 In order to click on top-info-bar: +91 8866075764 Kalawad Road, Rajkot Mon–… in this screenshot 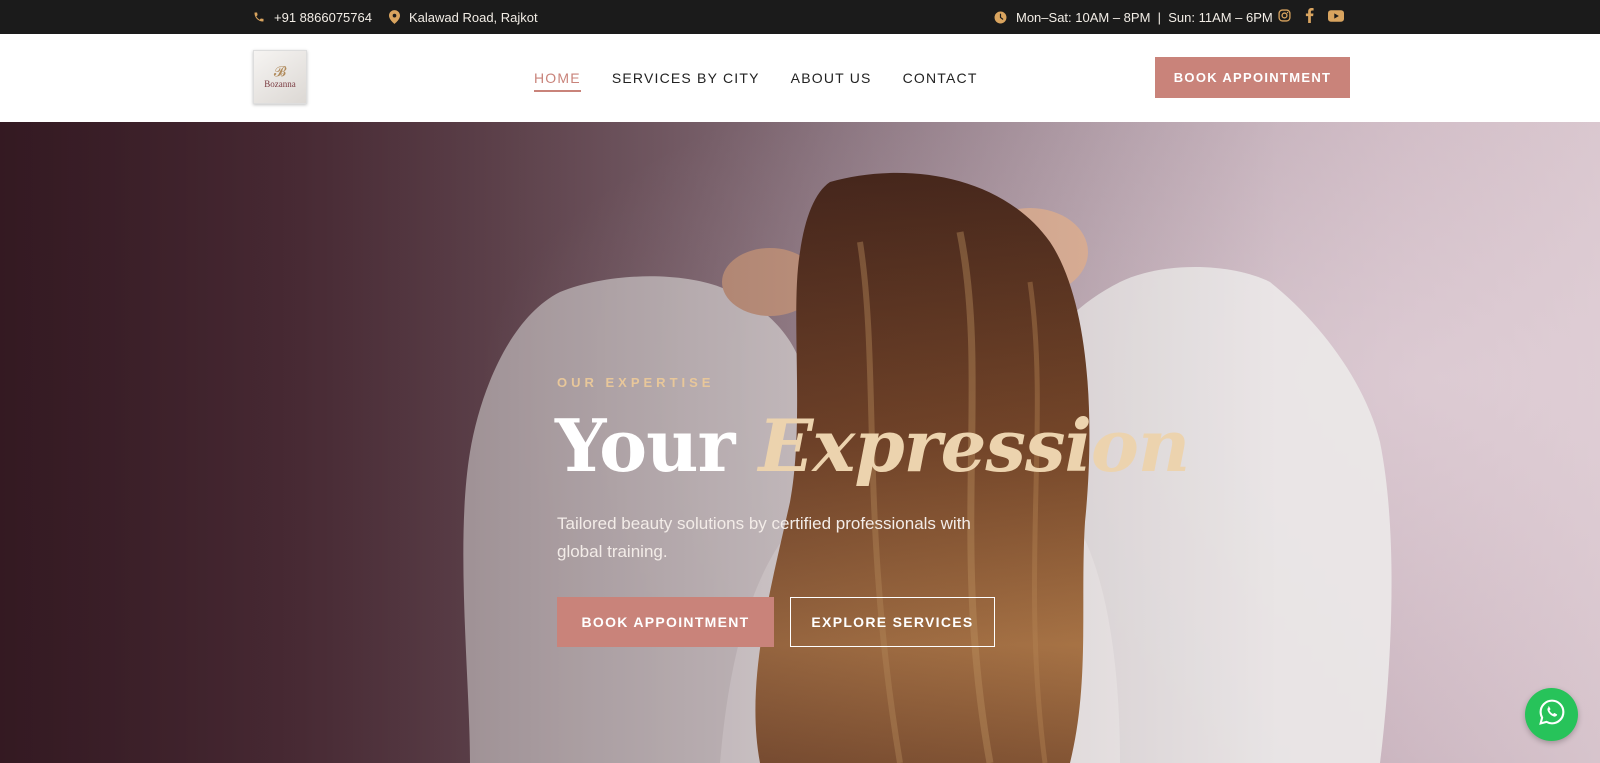, I will do `click(800, 17)`.